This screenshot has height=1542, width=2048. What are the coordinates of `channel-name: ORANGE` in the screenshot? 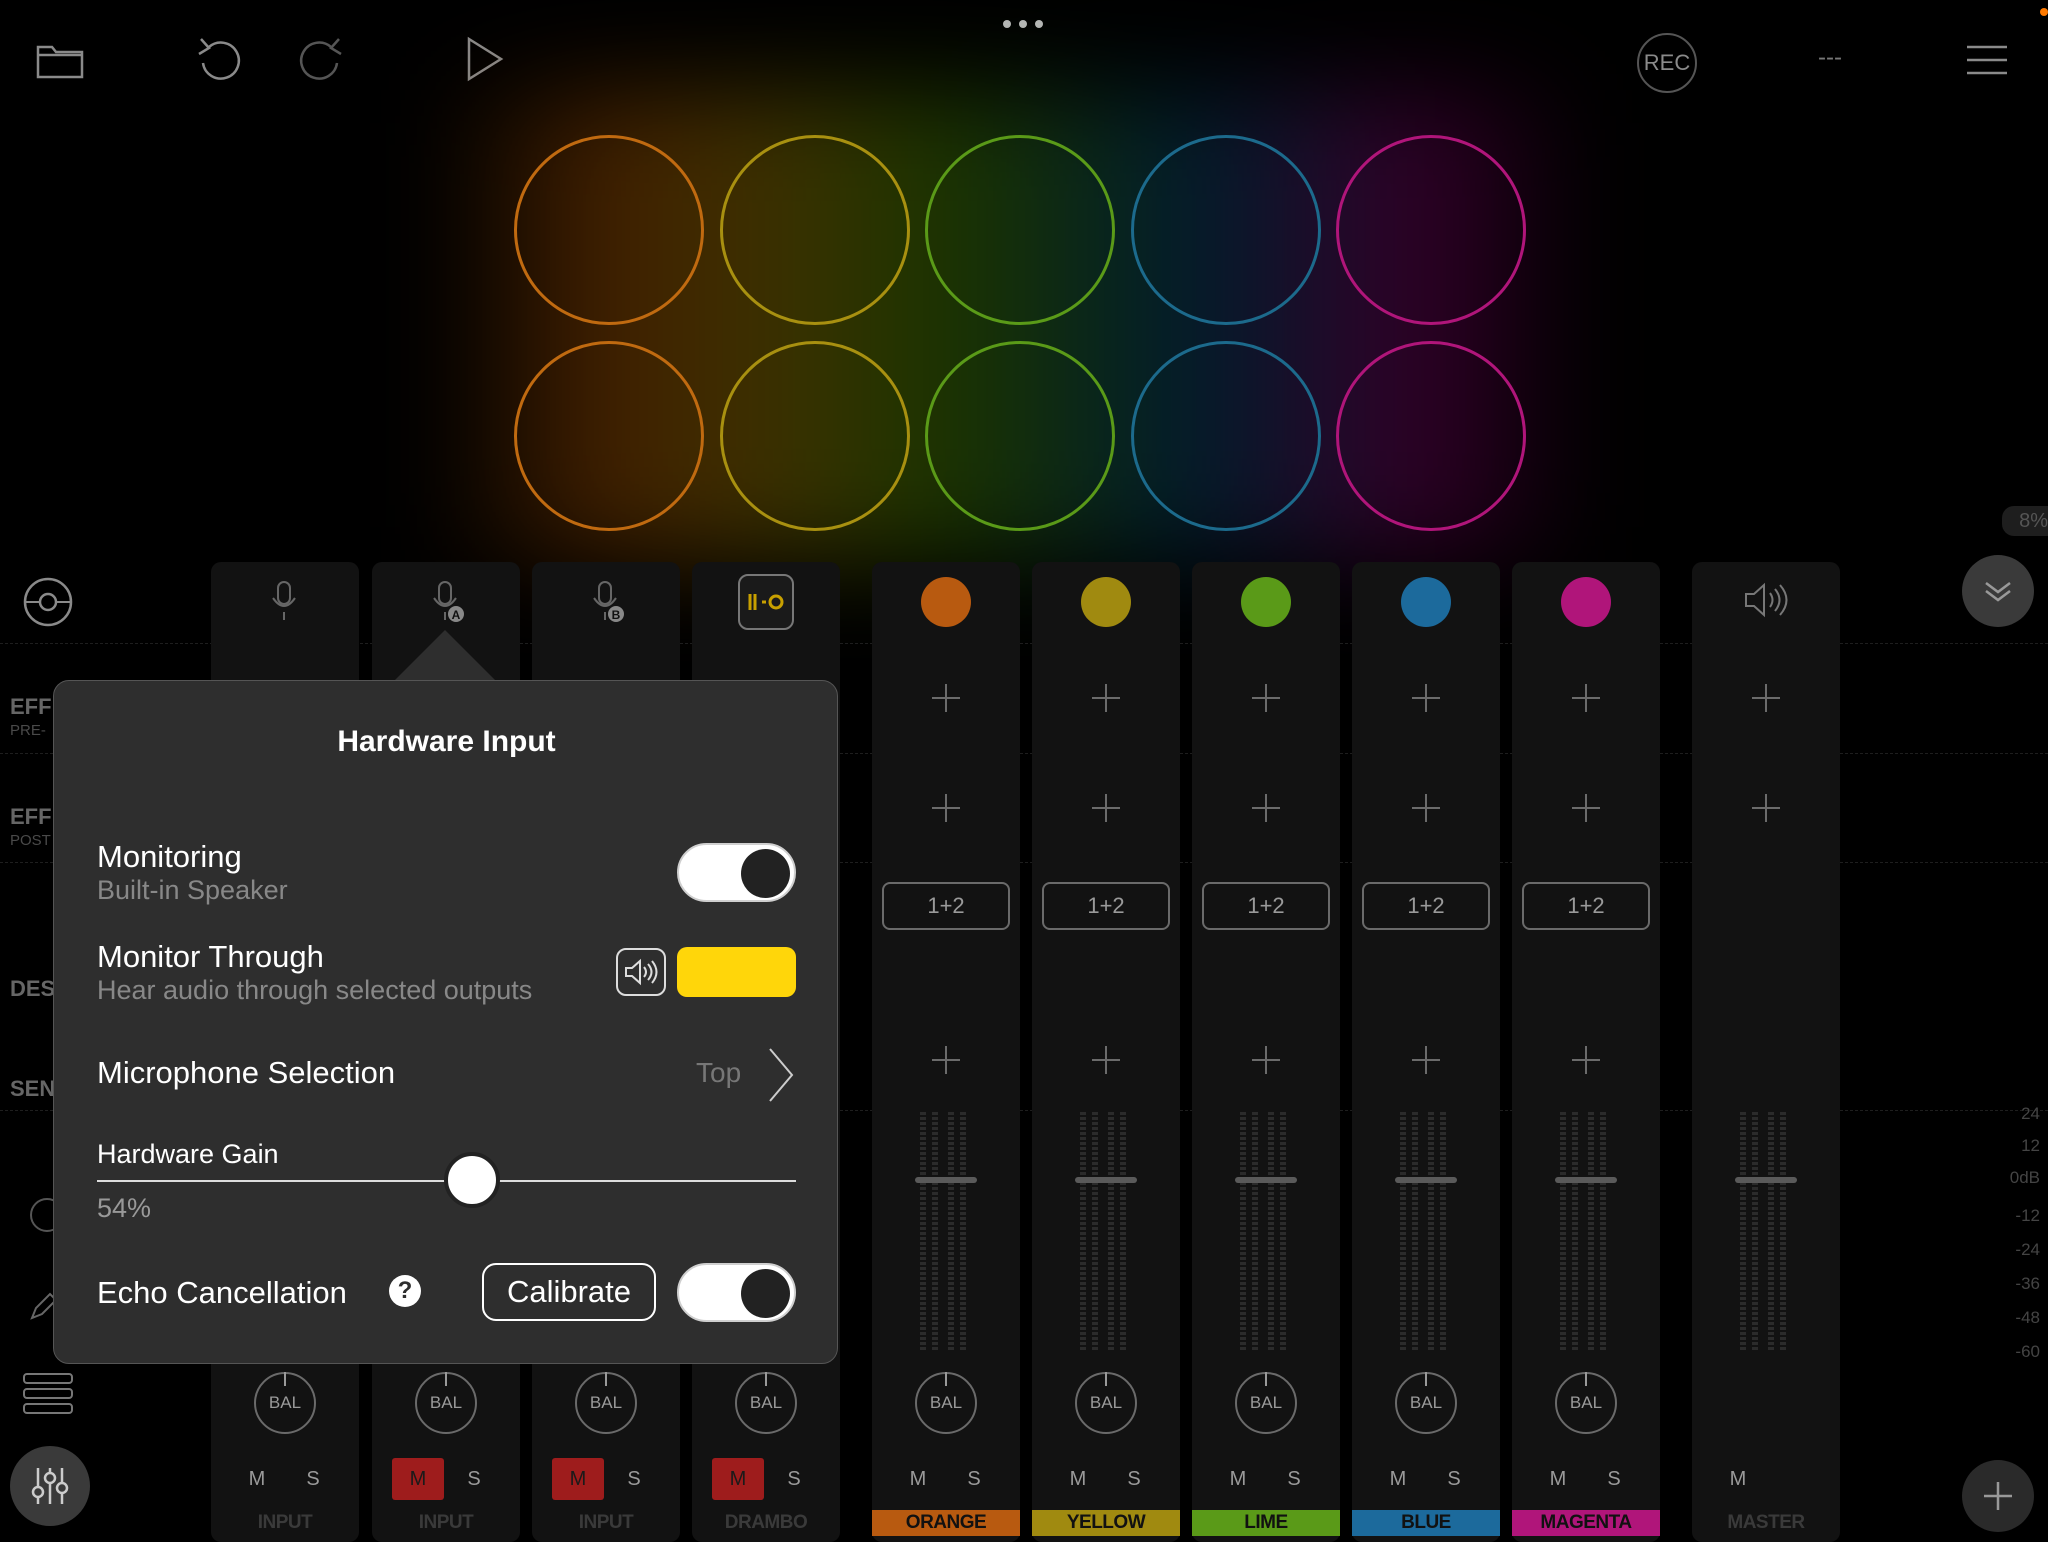 It's located at (946, 1523).